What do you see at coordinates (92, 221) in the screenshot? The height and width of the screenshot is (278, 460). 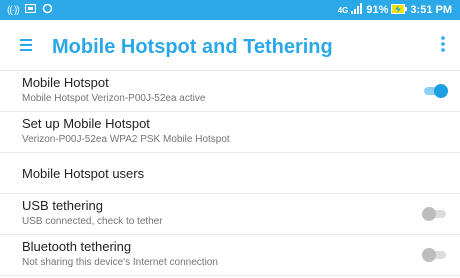 I see `setting-subtitle: USB connected, check to tether` at bounding box center [92, 221].